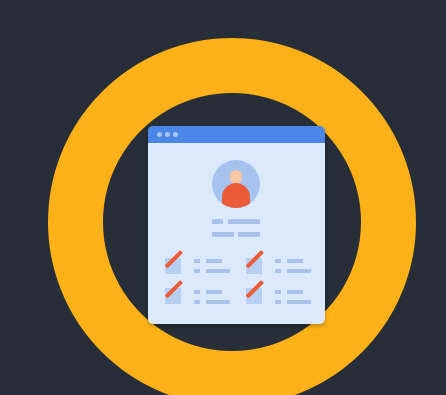  Describe the element at coordinates (236, 134) in the screenshot. I see `window-title-bar` at that location.